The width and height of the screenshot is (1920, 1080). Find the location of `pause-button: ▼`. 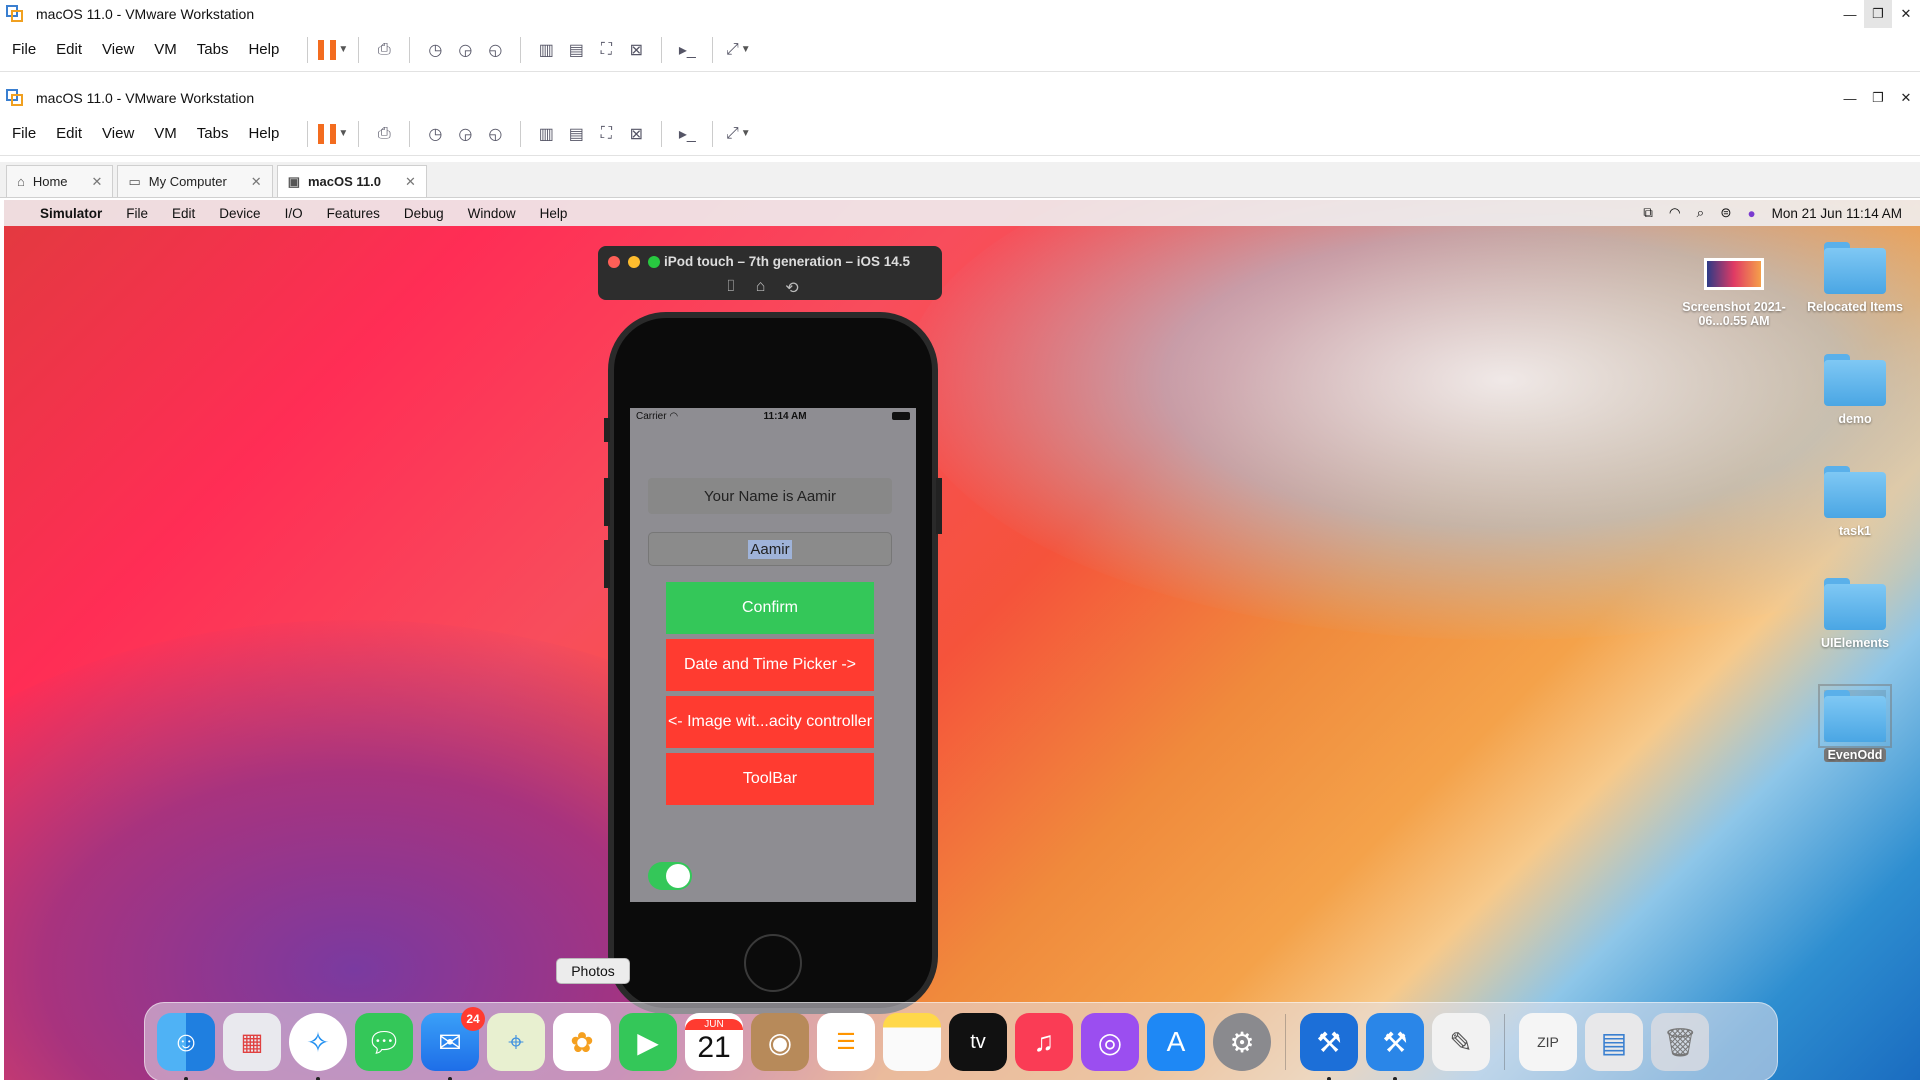

pause-button: ▼ is located at coordinates (333, 50).